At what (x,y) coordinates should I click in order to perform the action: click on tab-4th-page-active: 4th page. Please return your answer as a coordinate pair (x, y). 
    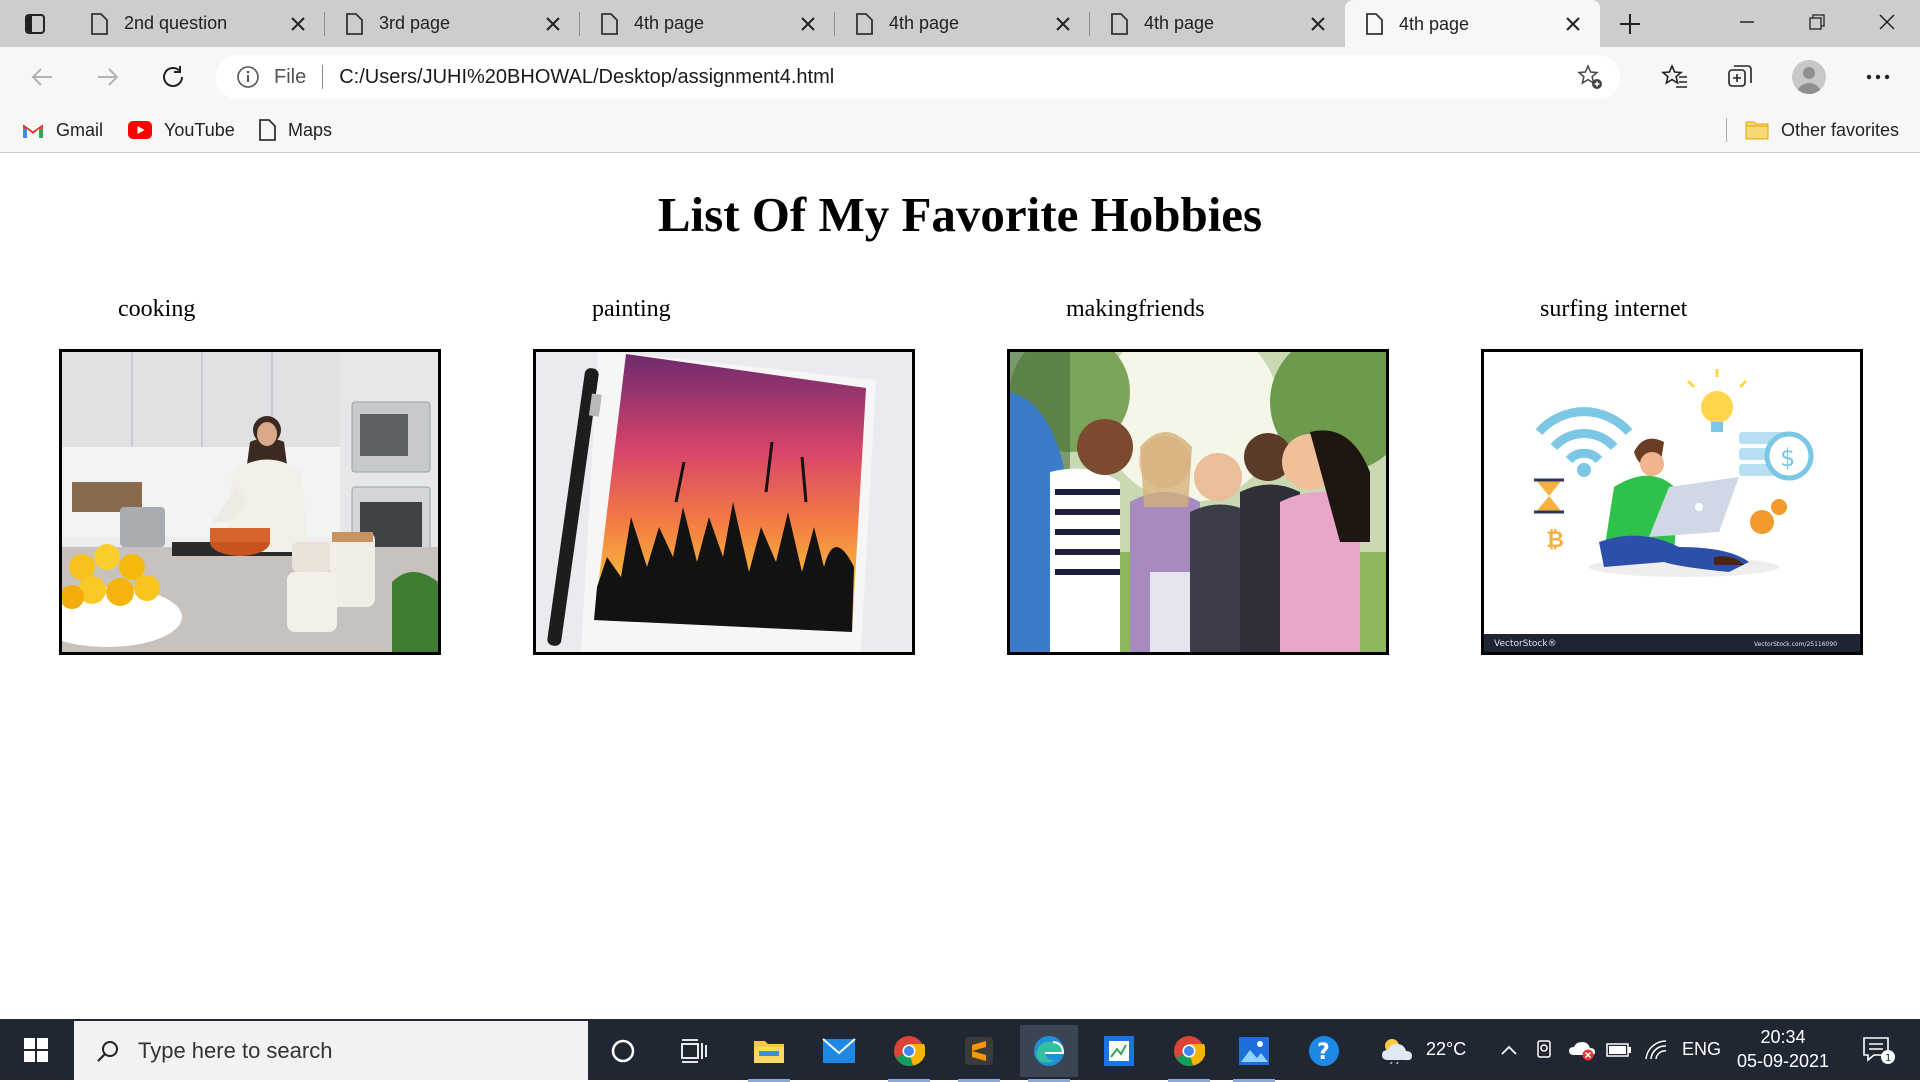
    Looking at the image, I should click on (1472, 24).